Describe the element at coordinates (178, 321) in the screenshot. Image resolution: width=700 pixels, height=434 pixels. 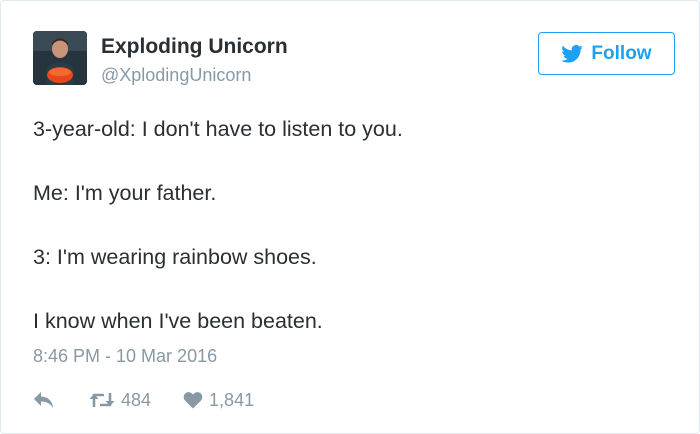
I see `tweet-line: I know when I've been beaten.` at that location.